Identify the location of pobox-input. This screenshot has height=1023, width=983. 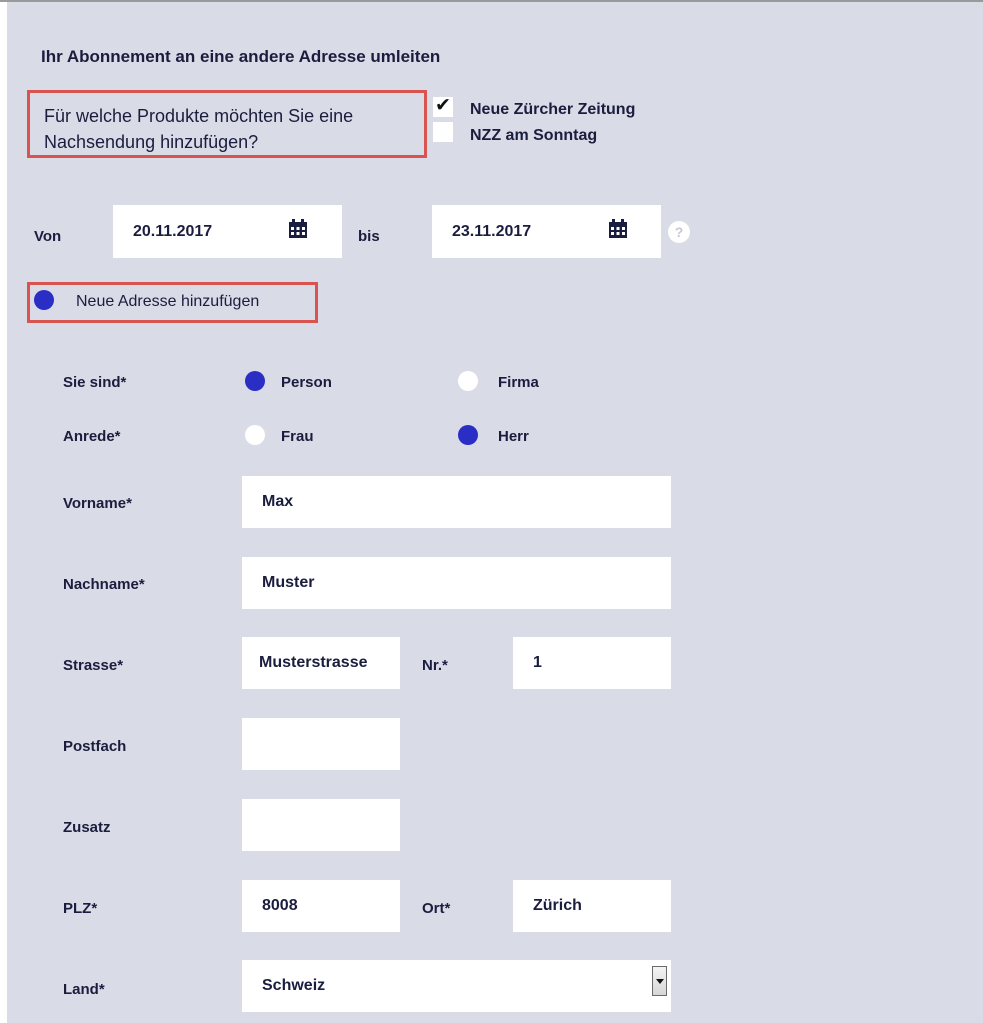
(321, 744).